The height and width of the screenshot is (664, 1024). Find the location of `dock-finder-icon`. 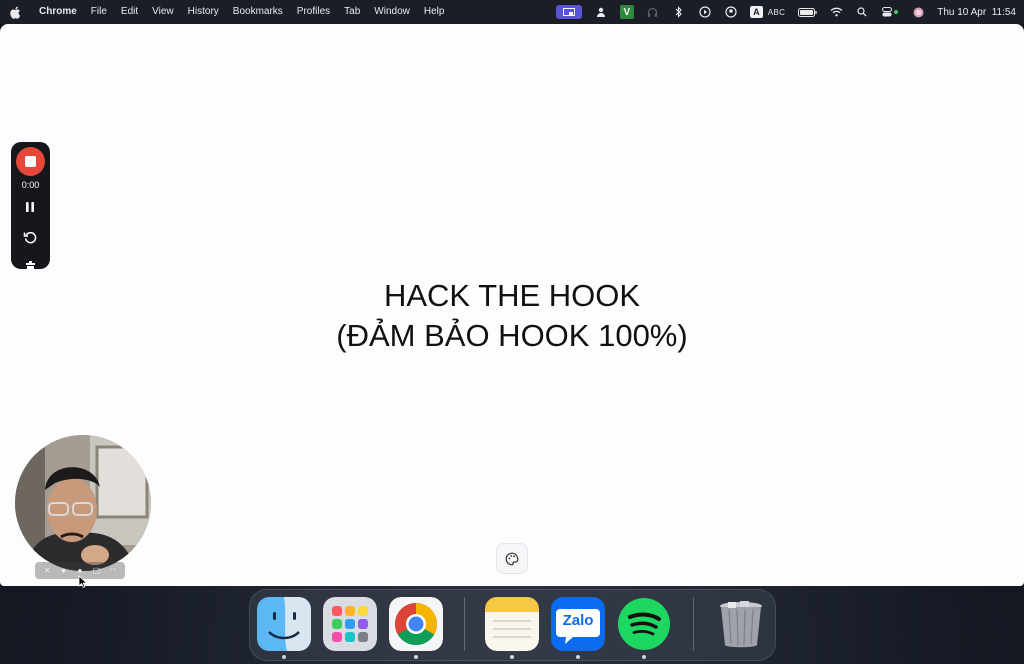

dock-finder-icon is located at coordinates (284, 624).